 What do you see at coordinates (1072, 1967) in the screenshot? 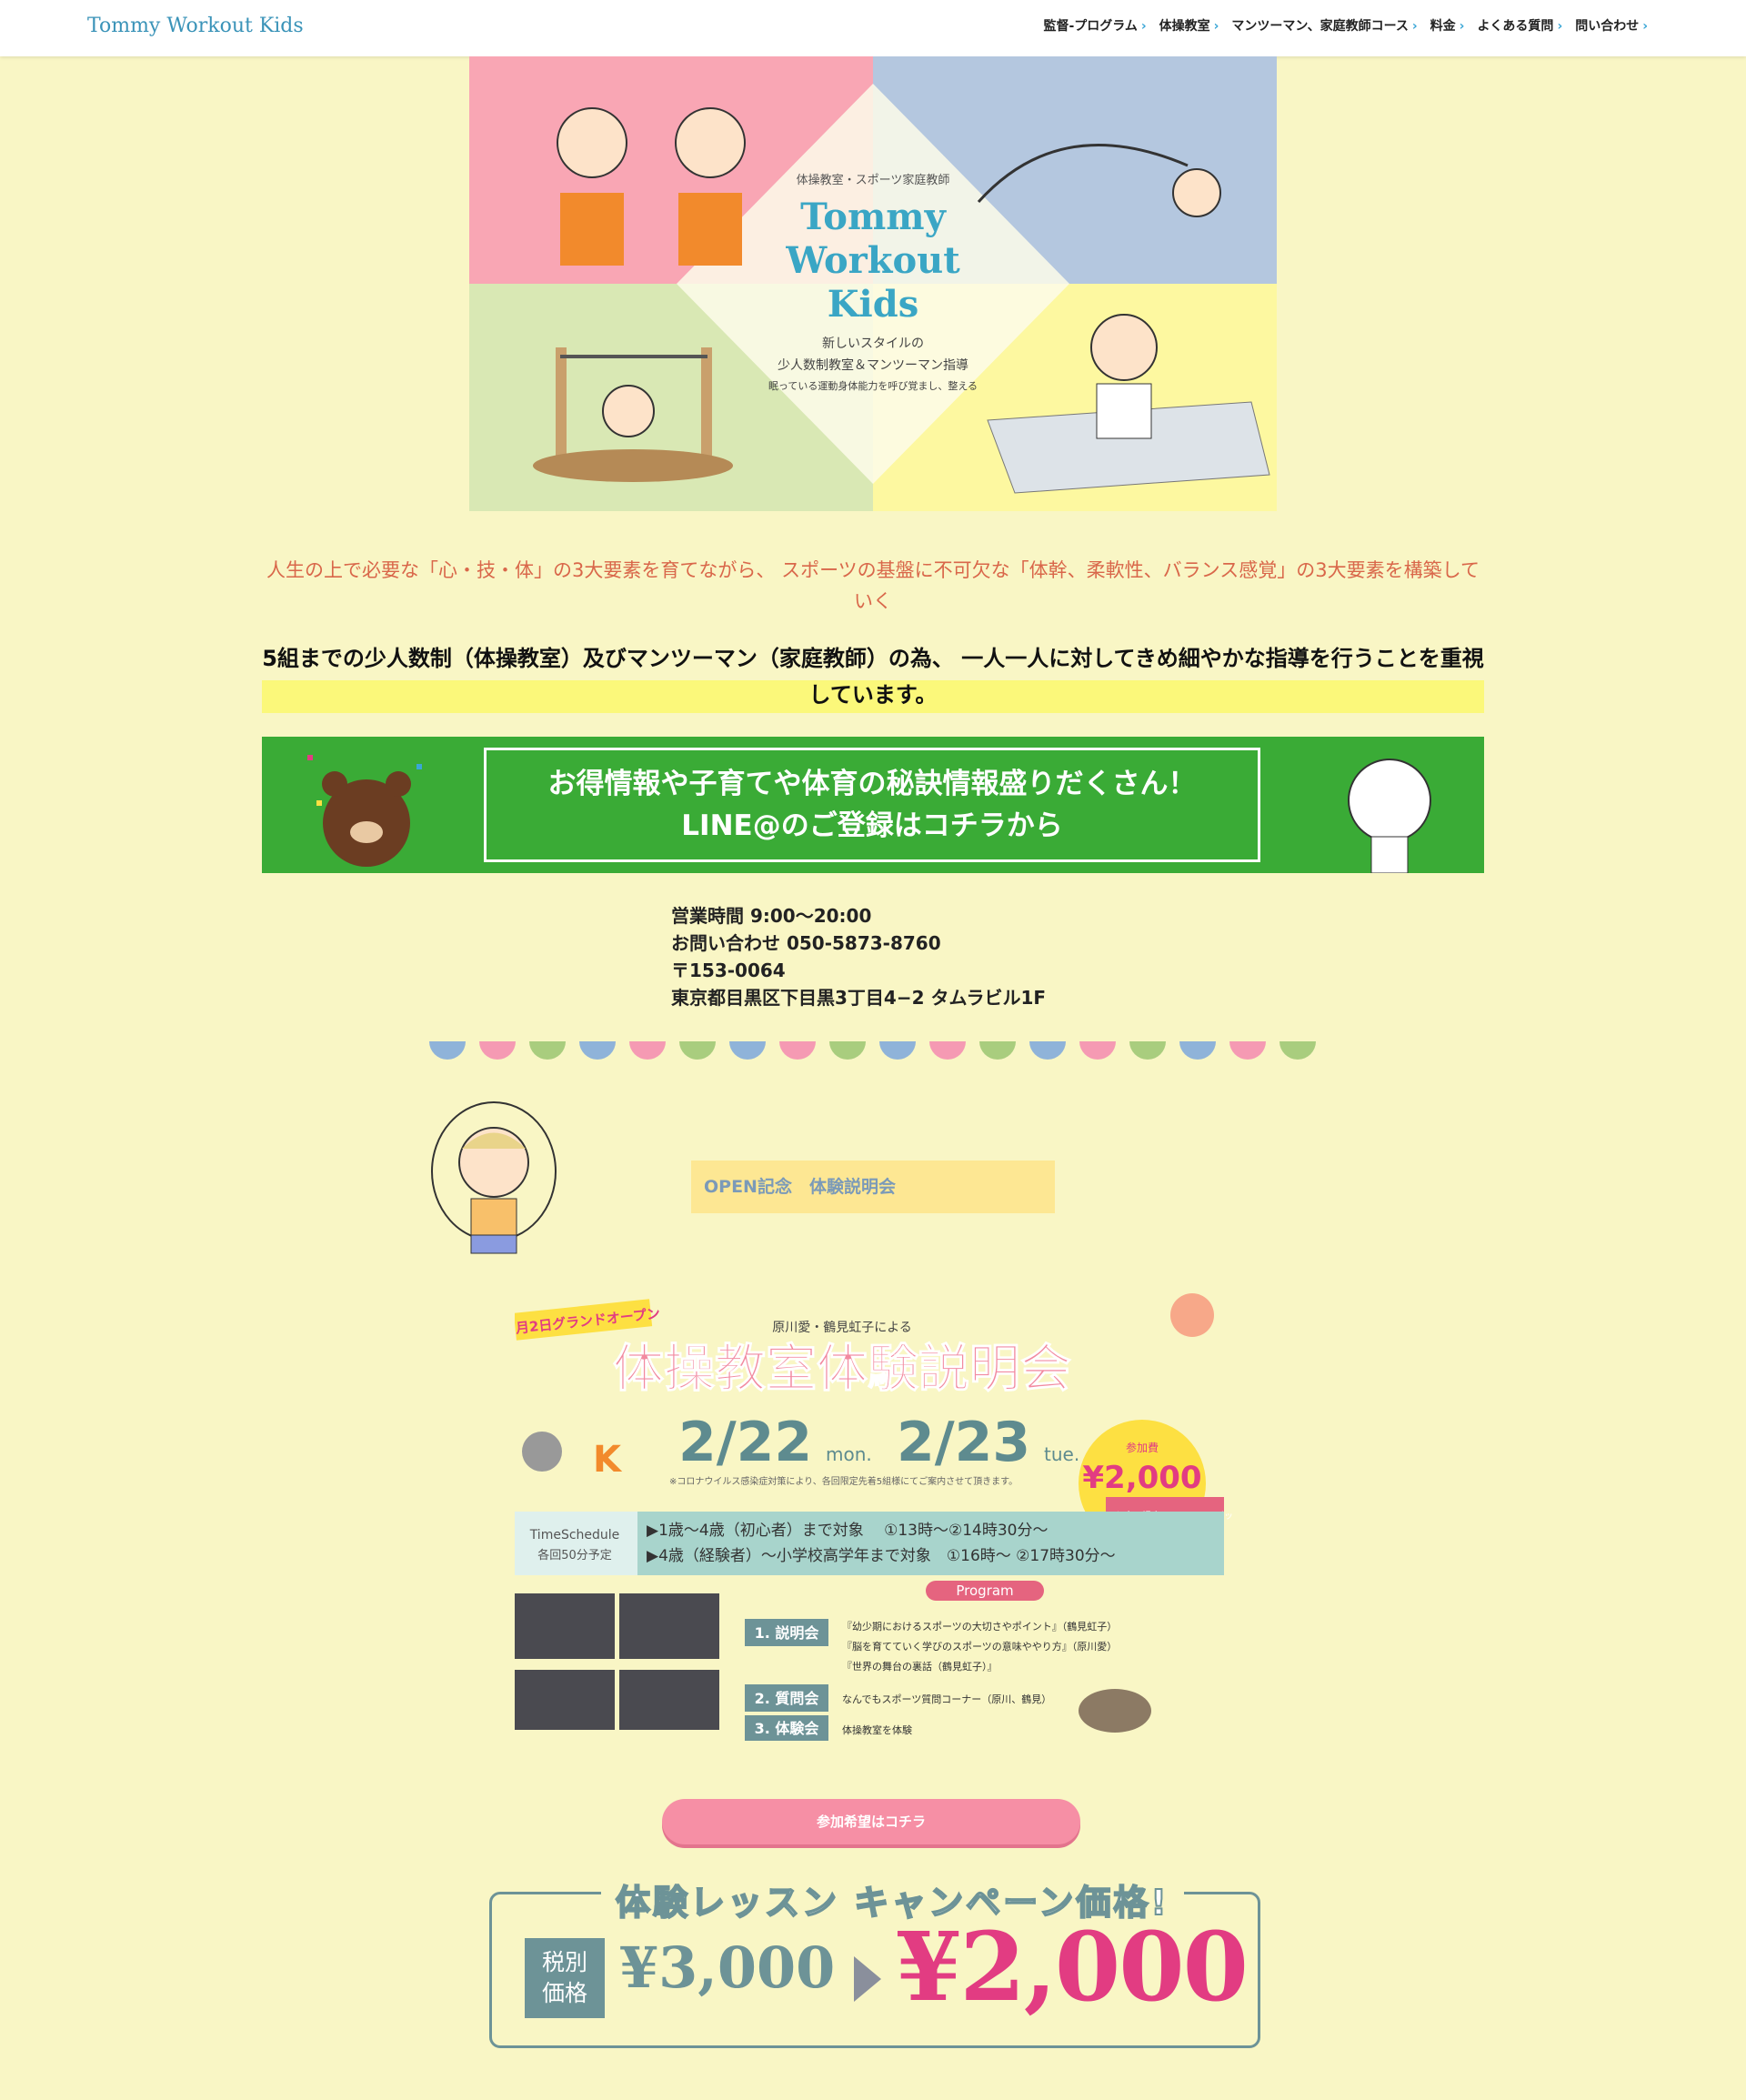
I see `new-price: ¥2,000` at bounding box center [1072, 1967].